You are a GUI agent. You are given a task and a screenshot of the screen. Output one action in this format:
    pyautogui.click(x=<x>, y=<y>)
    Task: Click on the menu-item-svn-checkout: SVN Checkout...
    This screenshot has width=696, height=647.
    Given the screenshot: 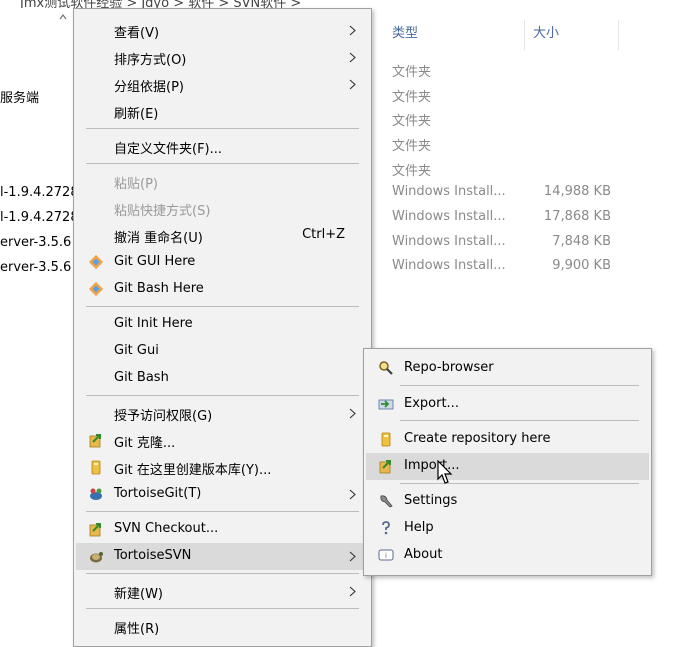 What is the action you would take?
    pyautogui.click(x=222, y=529)
    